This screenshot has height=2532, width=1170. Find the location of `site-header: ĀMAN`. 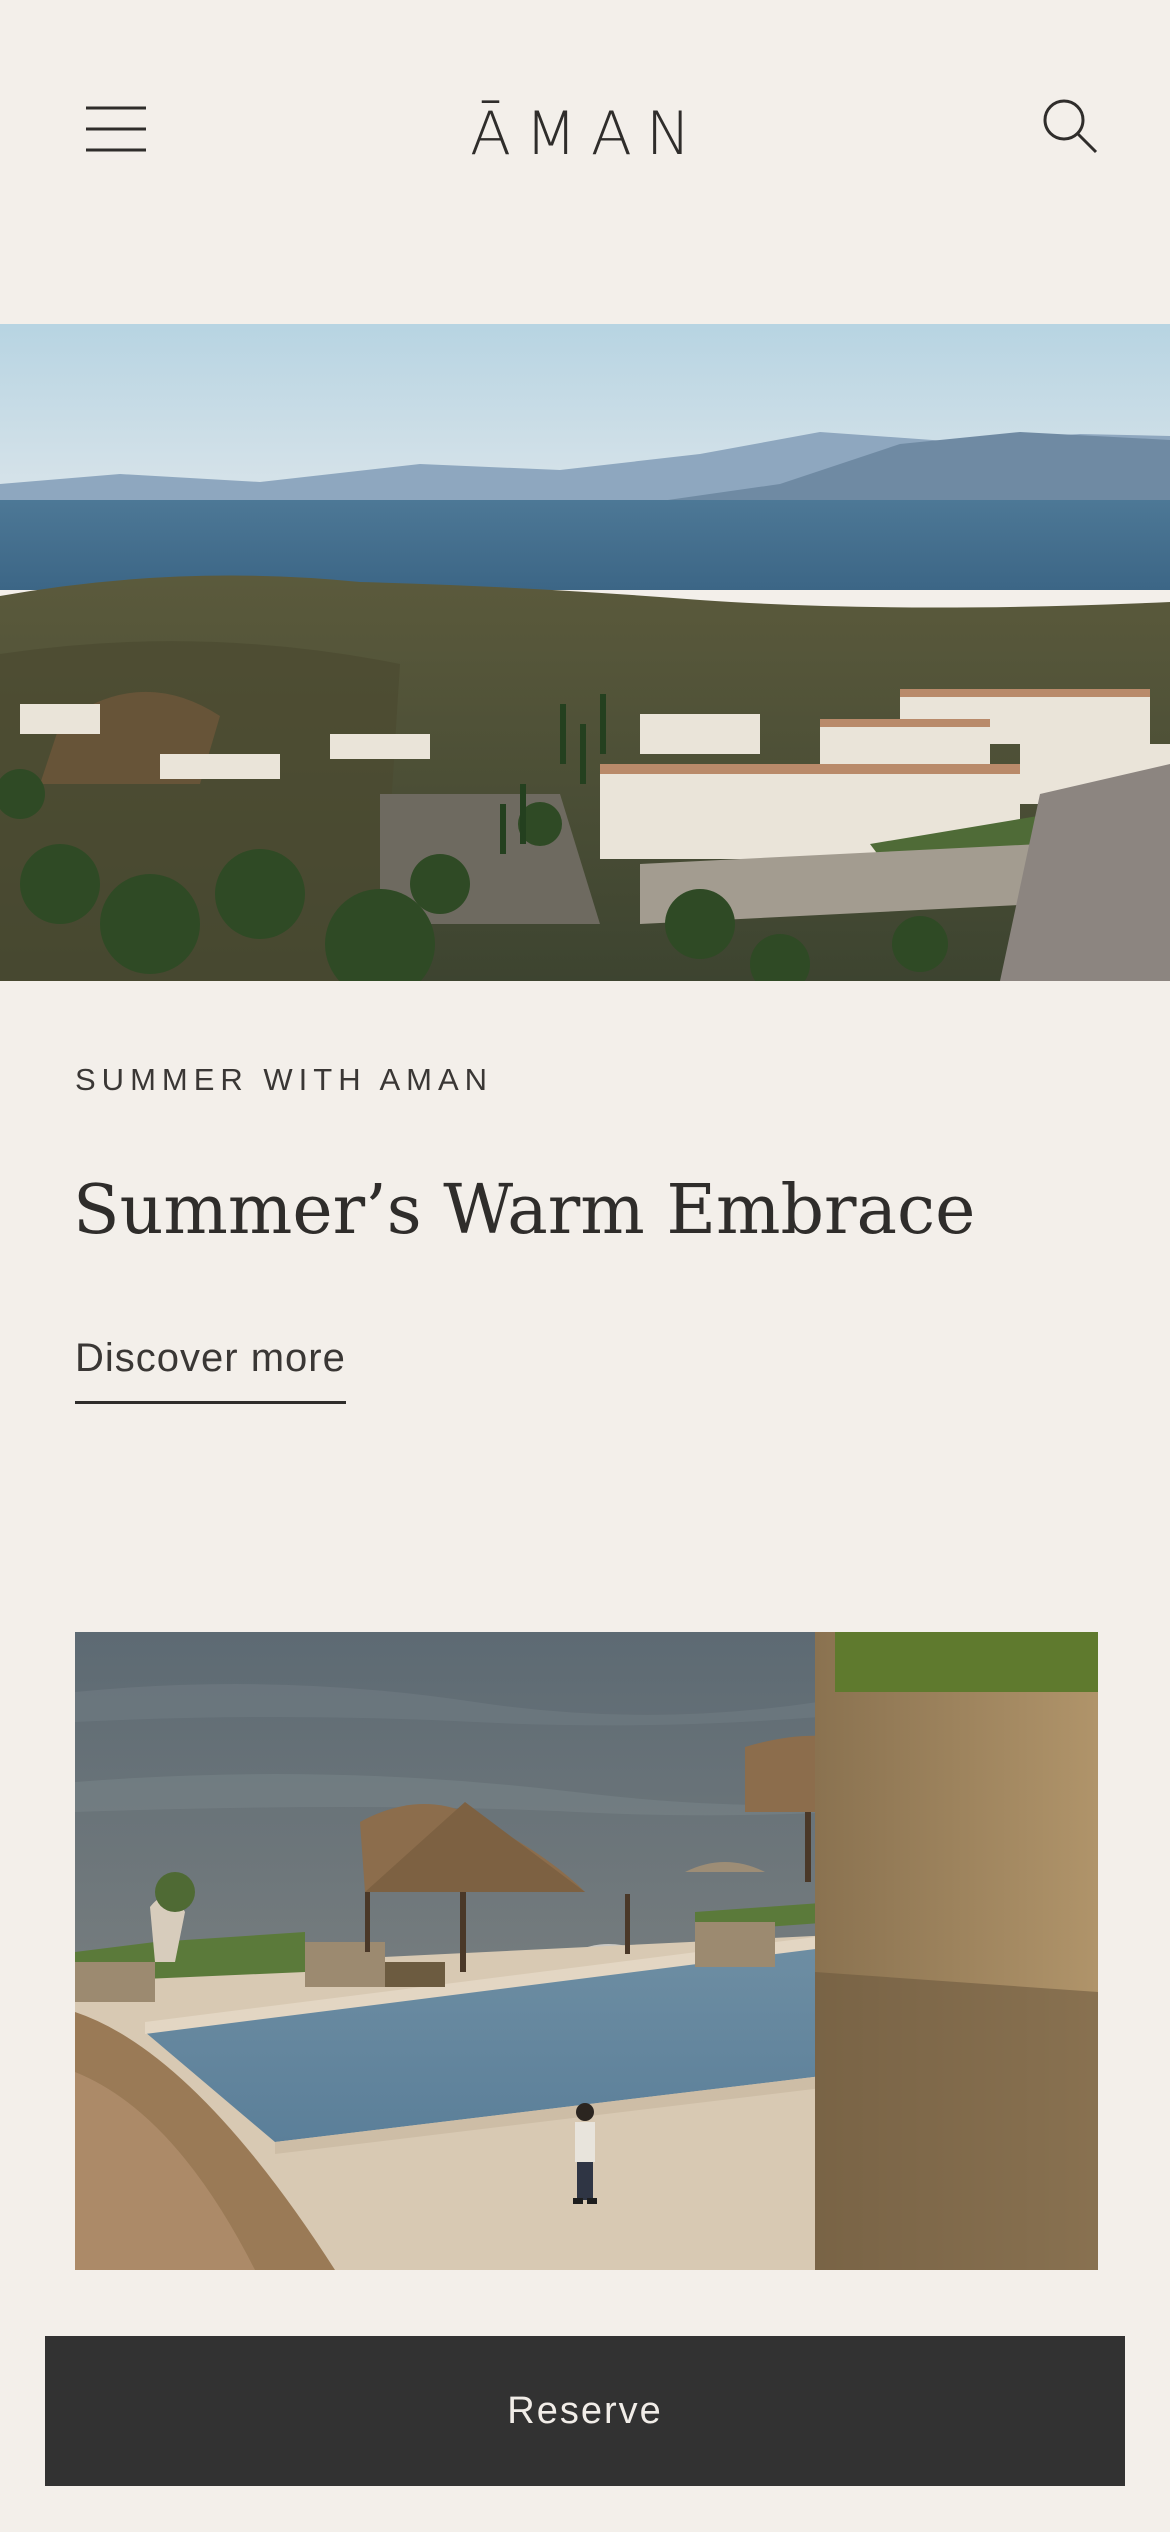

site-header: ĀMAN is located at coordinates (585, 162).